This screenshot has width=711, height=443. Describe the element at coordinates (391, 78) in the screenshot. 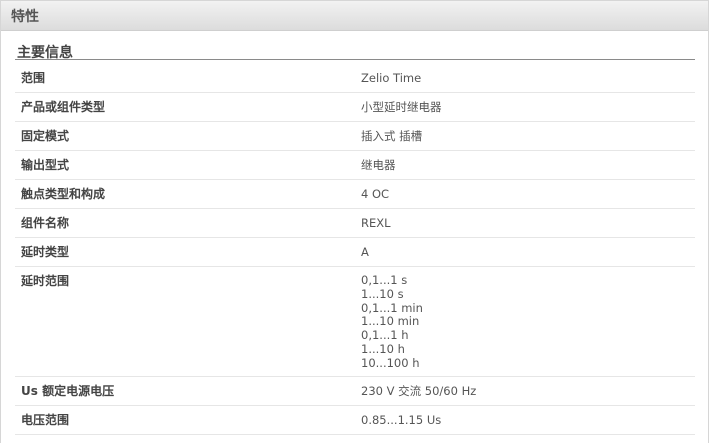

I see `value-line: Zelio Time` at that location.